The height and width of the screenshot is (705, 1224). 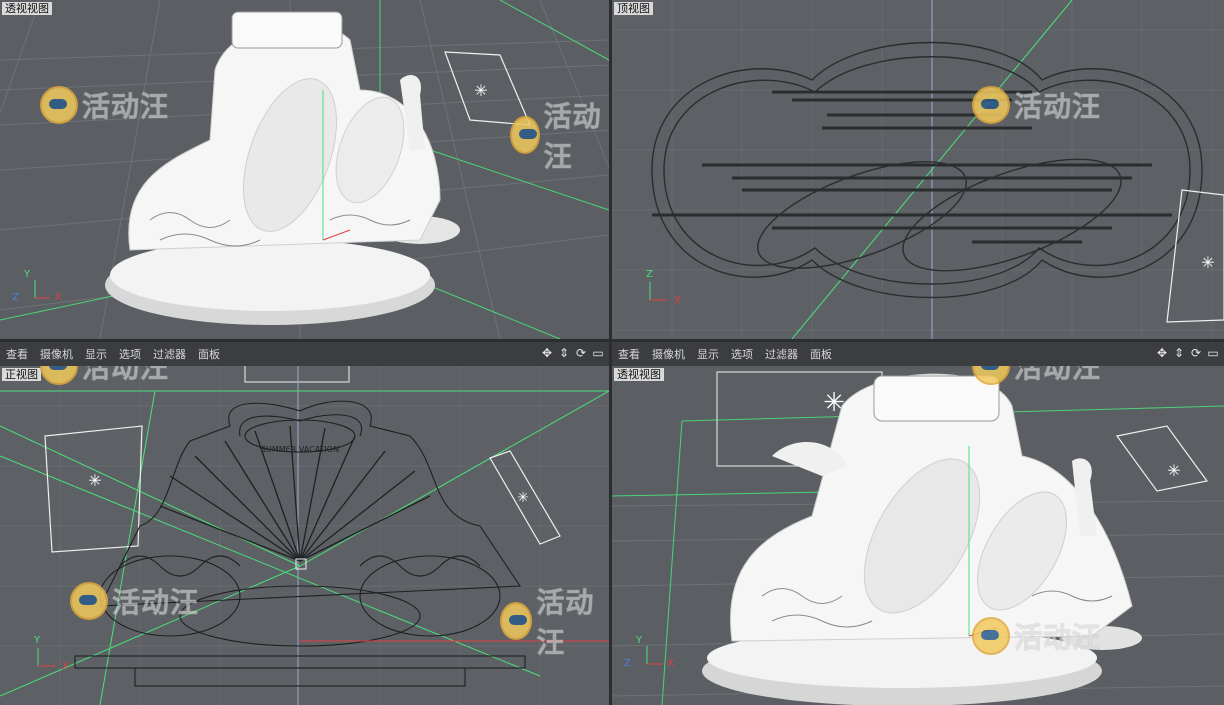 What do you see at coordinates (300, 449) in the screenshot?
I see `model-text: SUMMER VACATION` at bounding box center [300, 449].